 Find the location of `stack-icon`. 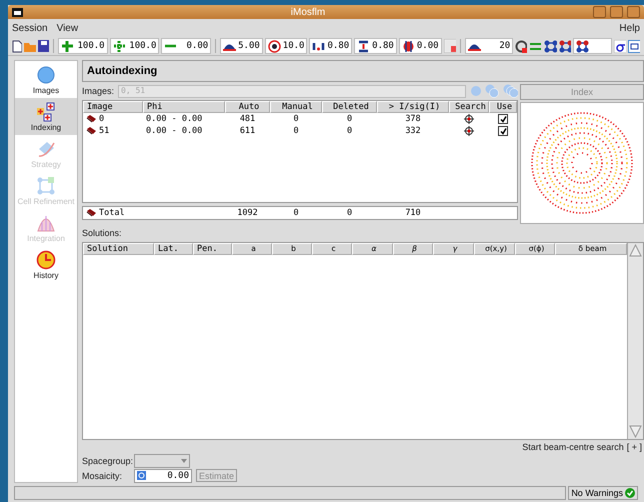

stack-icon is located at coordinates (510, 91).